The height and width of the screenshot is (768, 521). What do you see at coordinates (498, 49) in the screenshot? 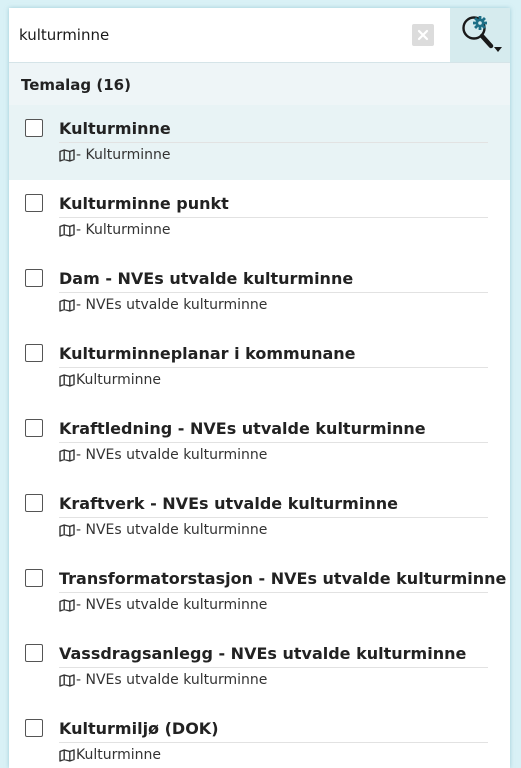
I see `chevron-down-icon` at bounding box center [498, 49].